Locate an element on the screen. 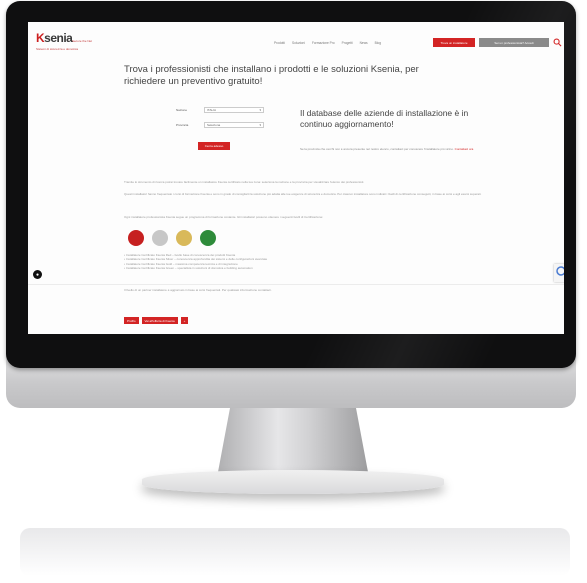 This screenshot has width=587, height=583. logo-subtitle: Secure the Net is located at coordinates (82, 41).